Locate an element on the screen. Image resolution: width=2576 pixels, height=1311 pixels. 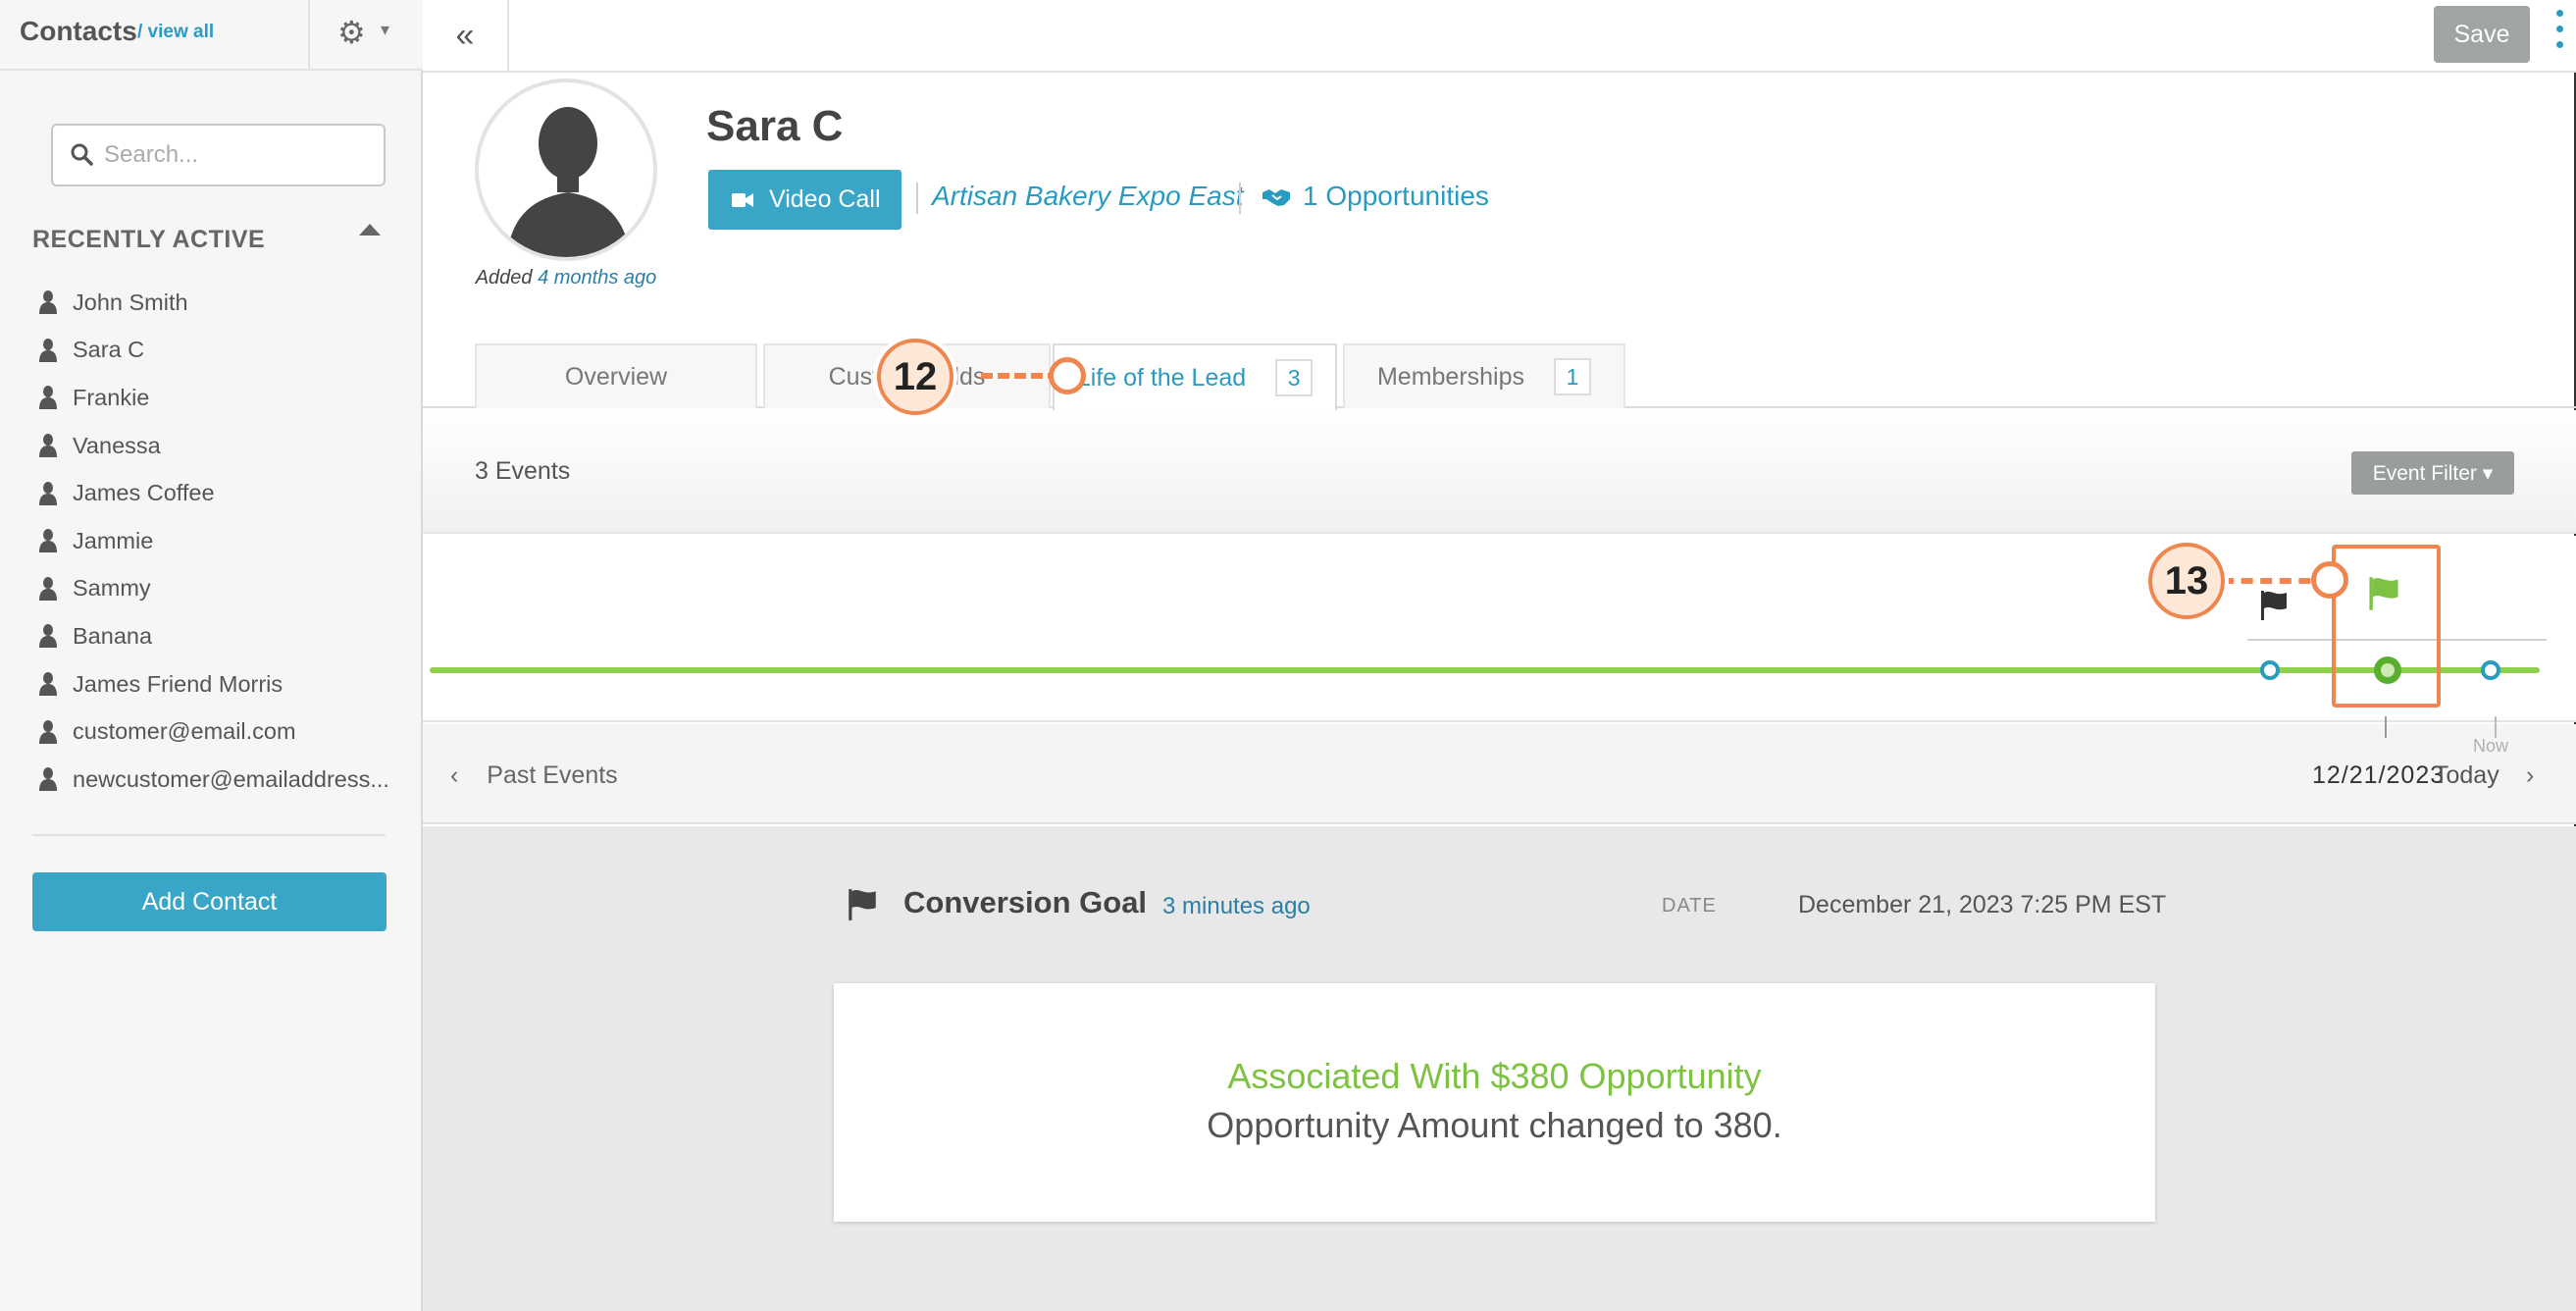
recent-contact-item: James Coffee is located at coordinates (225, 493).